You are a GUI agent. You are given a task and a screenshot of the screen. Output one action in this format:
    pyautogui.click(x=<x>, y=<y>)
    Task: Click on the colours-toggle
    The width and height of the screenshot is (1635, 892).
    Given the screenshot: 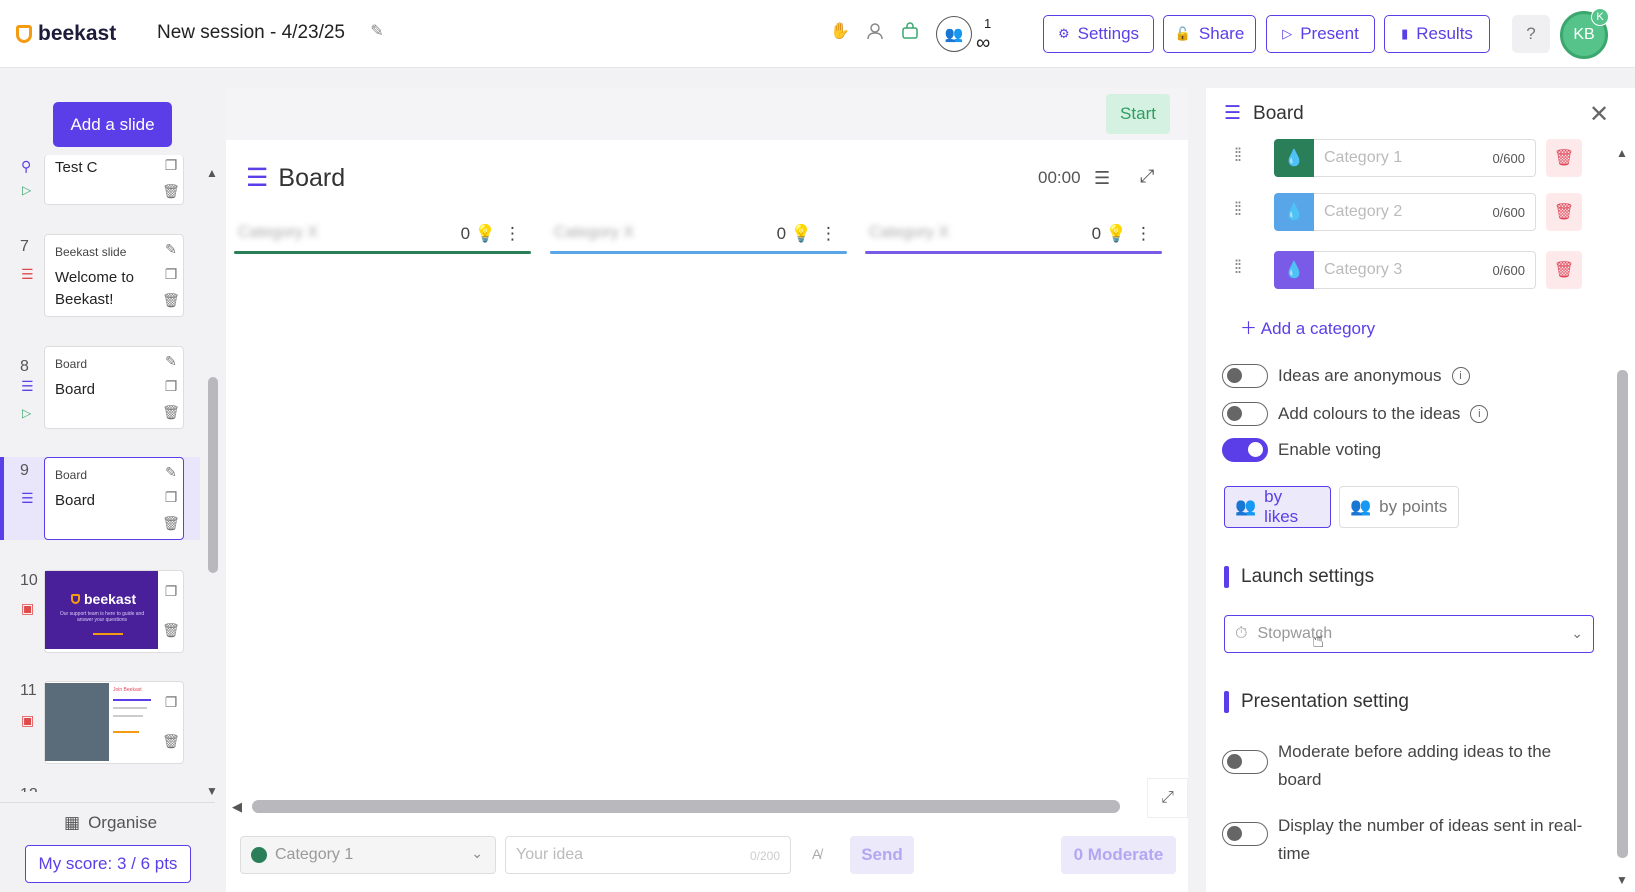 What is the action you would take?
    pyautogui.click(x=1245, y=414)
    